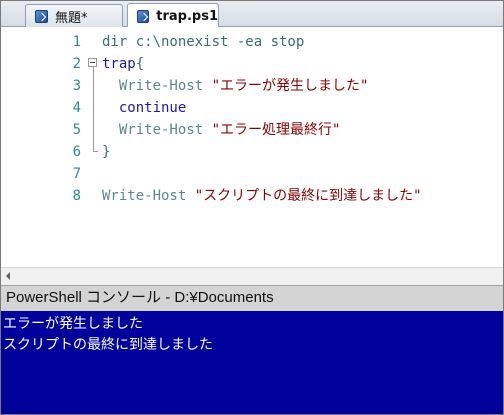 Image resolution: width=504 pixels, height=415 pixels. I want to click on code-token: trap, so click(119, 64).